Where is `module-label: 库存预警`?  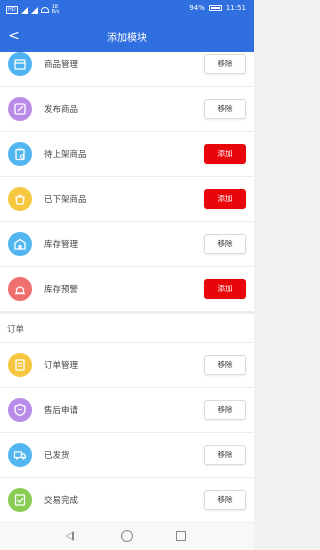
module-label: 库存预警 is located at coordinates (61, 290).